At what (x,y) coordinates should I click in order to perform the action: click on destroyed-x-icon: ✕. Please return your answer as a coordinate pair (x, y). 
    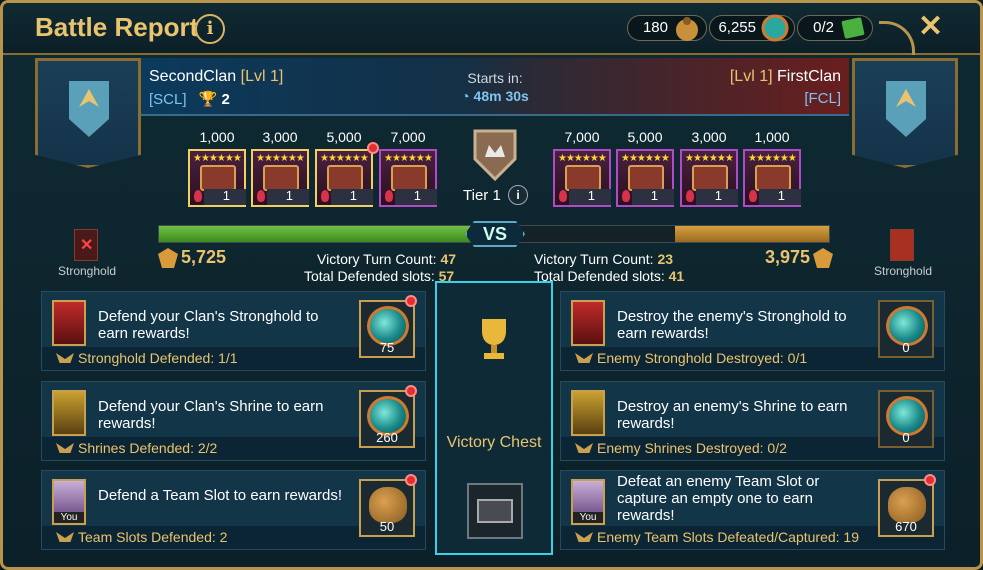
    Looking at the image, I should click on (87, 245).